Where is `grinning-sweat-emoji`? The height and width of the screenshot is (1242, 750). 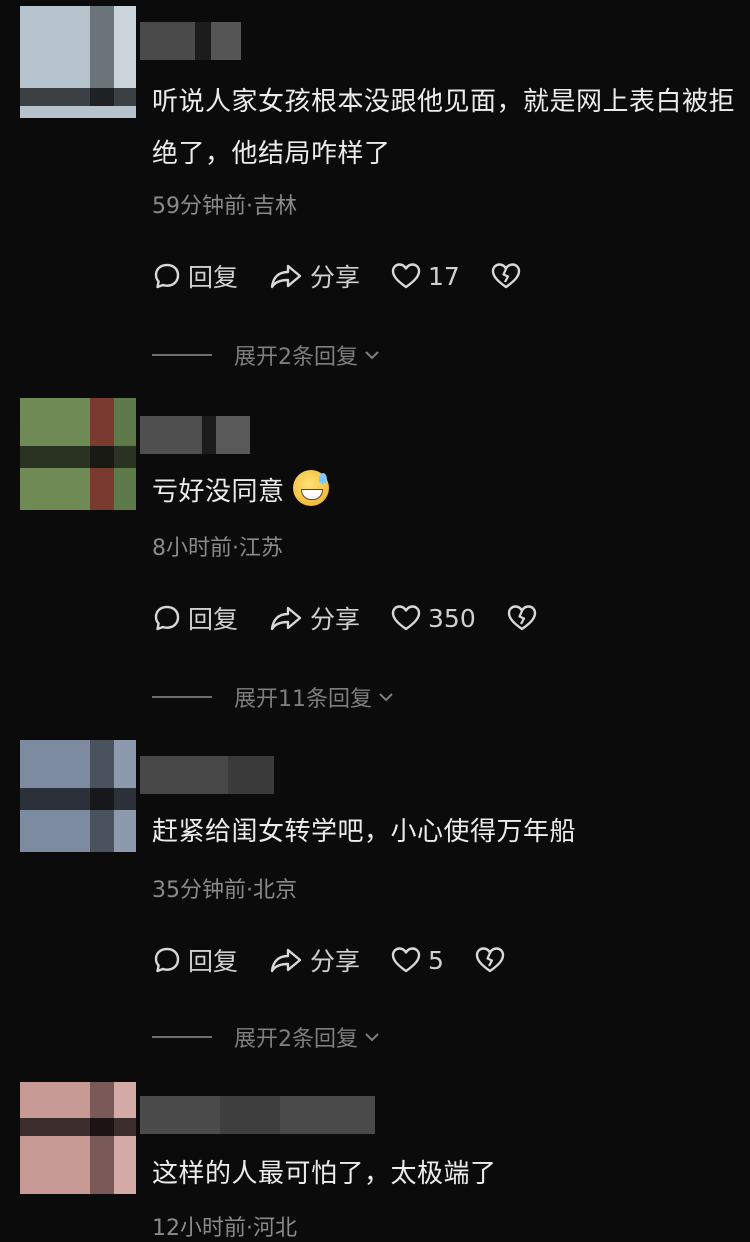
grinning-sweat-emoji is located at coordinates (310, 488).